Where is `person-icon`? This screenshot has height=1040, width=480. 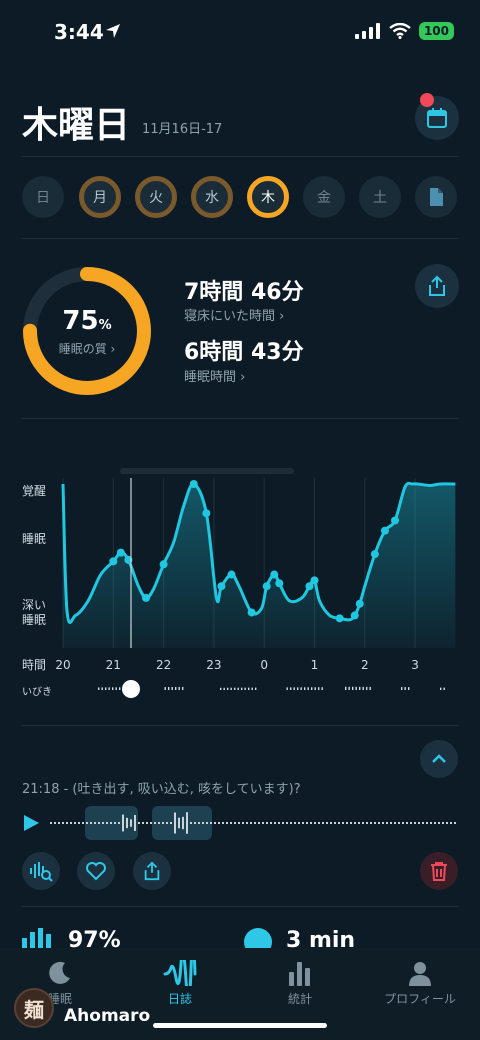 person-icon is located at coordinates (420, 974).